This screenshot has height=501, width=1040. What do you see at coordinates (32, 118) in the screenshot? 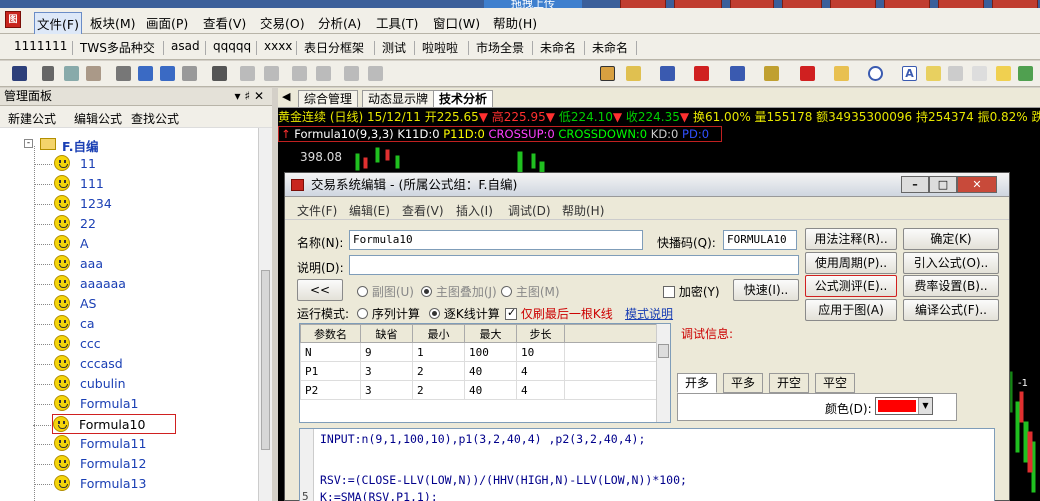
I see `new-formula-button: 新建公式` at bounding box center [32, 118].